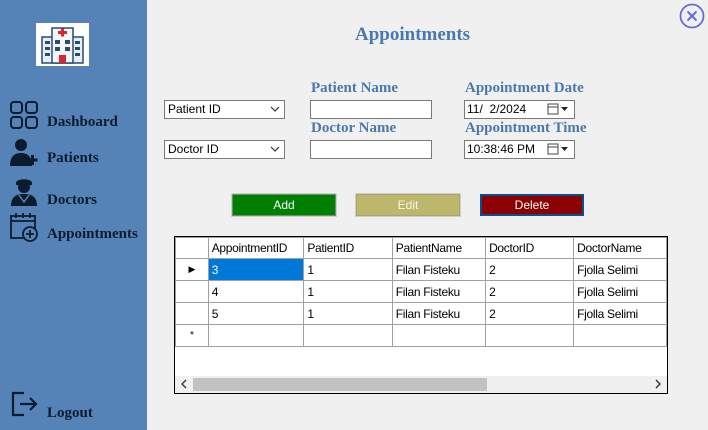  Describe the element at coordinates (184, 384) in the screenshot. I see `scroll-left-icon` at that location.